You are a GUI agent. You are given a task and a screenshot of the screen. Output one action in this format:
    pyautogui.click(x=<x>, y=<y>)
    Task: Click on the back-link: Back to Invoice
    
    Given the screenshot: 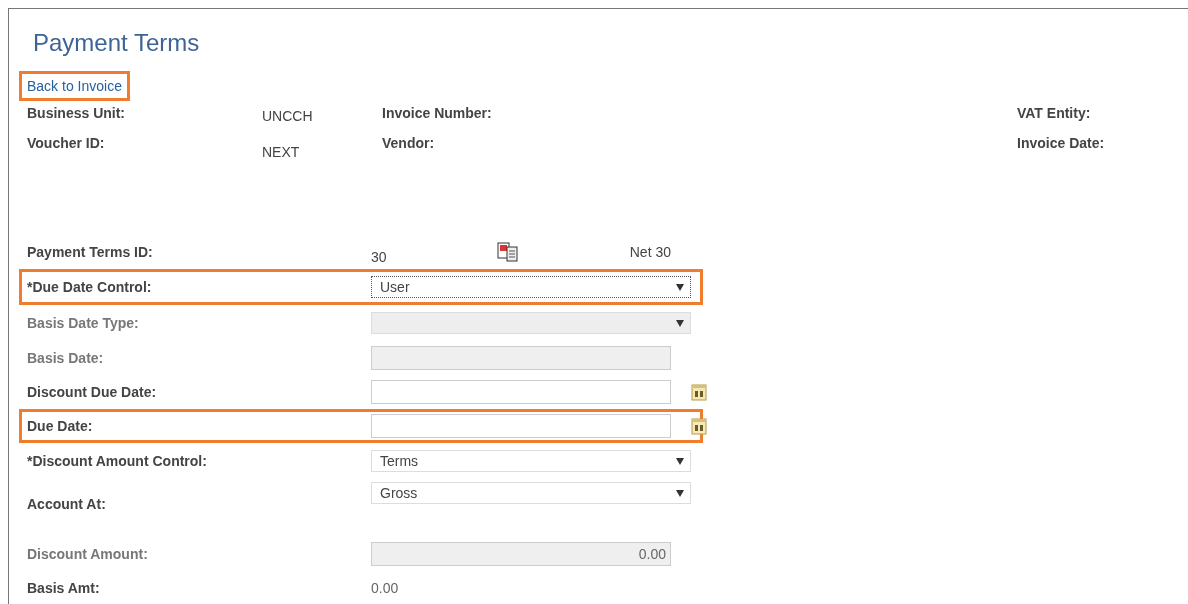 What is the action you would take?
    pyautogui.click(x=74, y=86)
    